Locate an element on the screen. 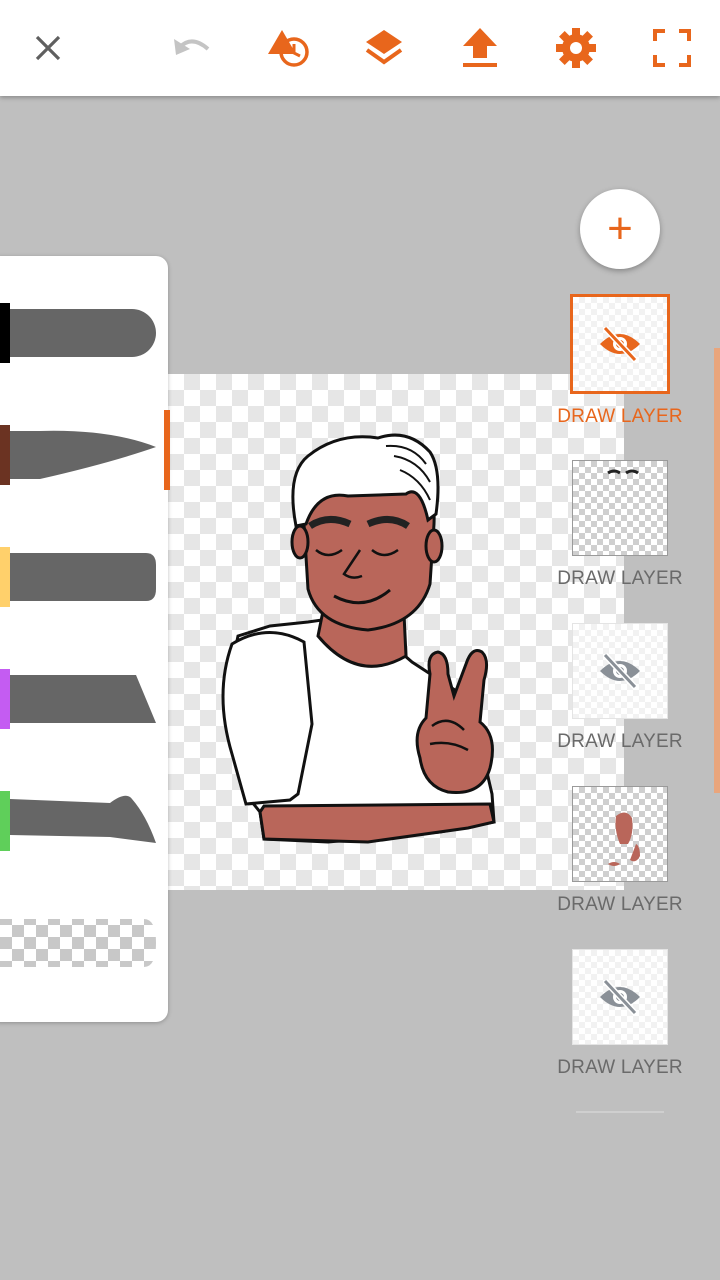 This screenshot has width=720, height=1280. marker-brush is located at coordinates (80, 577).